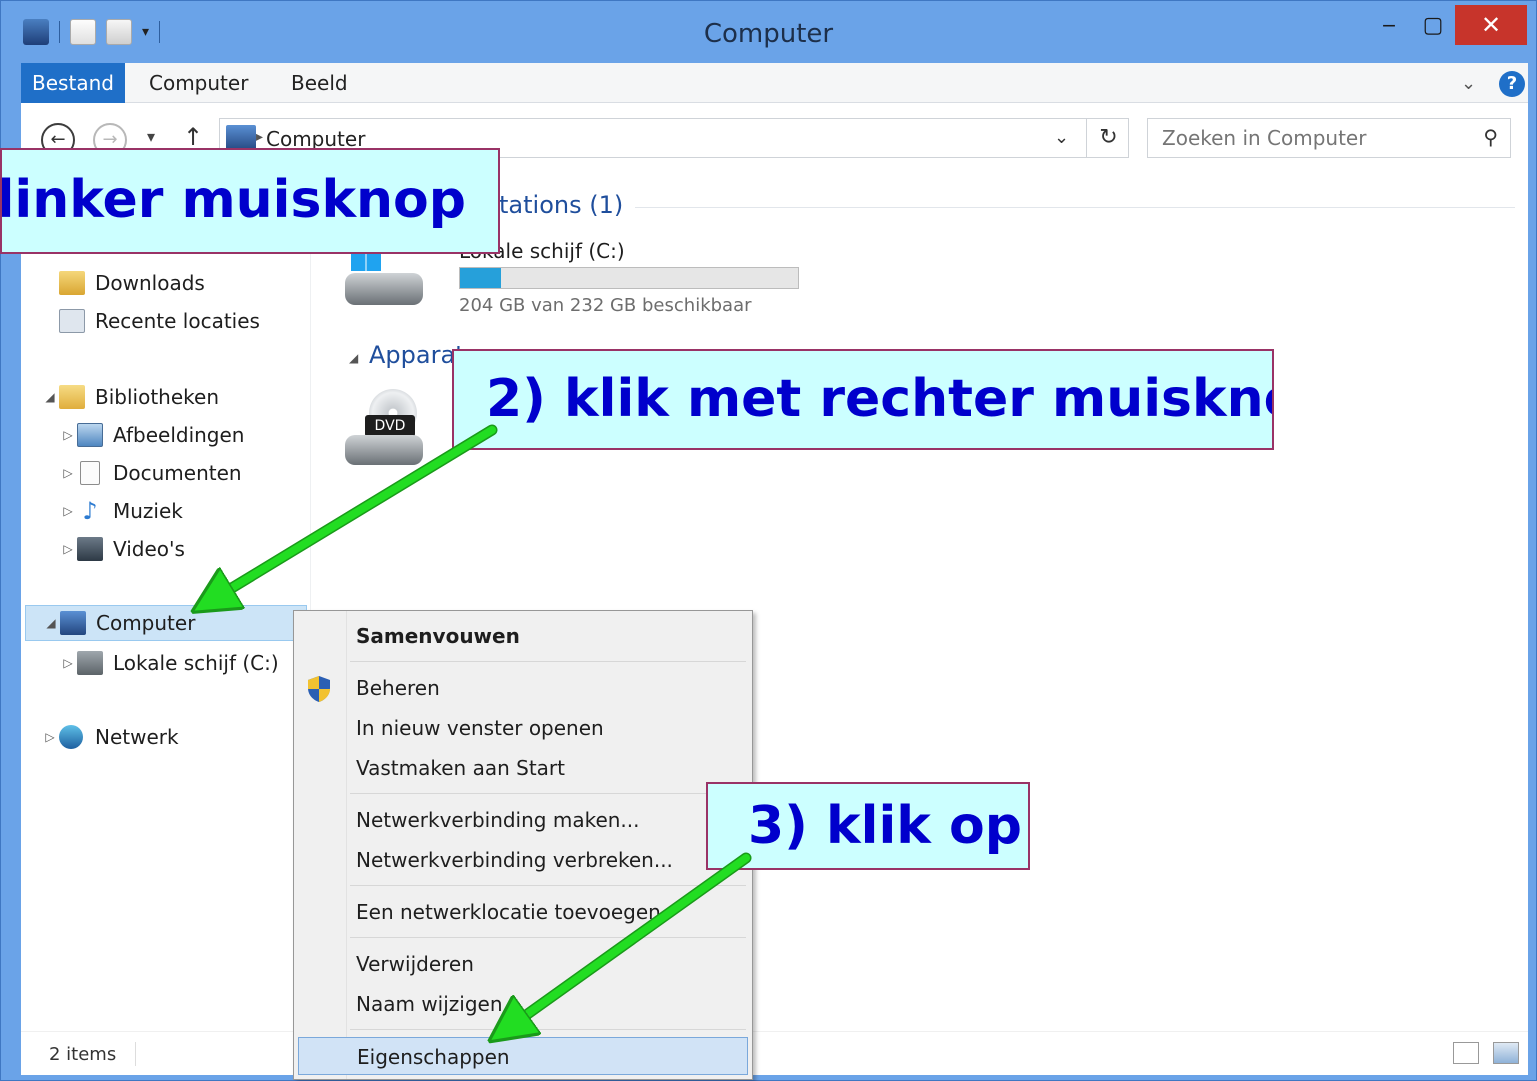 The image size is (1537, 1081). Describe the element at coordinates (1433, 25) in the screenshot. I see `maximize-button: ▢` at that location.